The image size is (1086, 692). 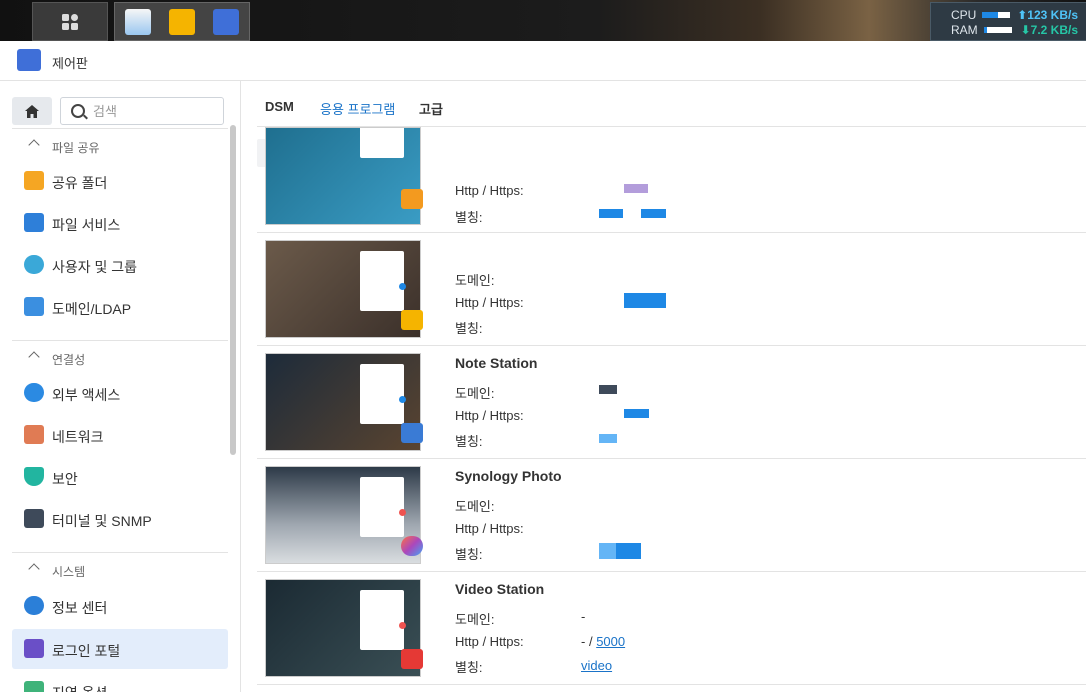 What do you see at coordinates (138, 21) in the screenshot?
I see `package-center-icon` at bounding box center [138, 21].